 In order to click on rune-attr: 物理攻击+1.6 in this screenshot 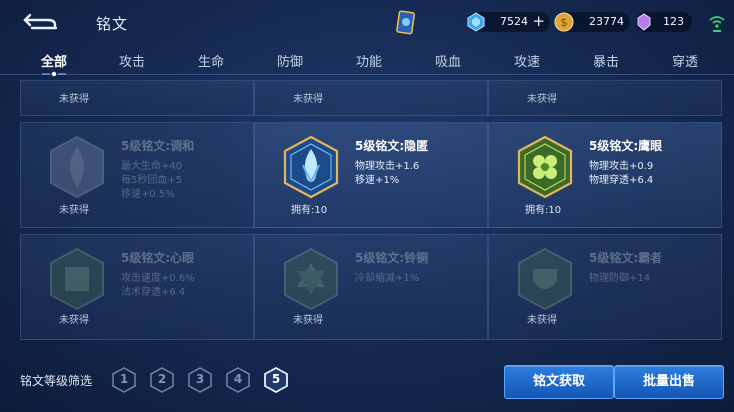, I will do `click(387, 166)`.